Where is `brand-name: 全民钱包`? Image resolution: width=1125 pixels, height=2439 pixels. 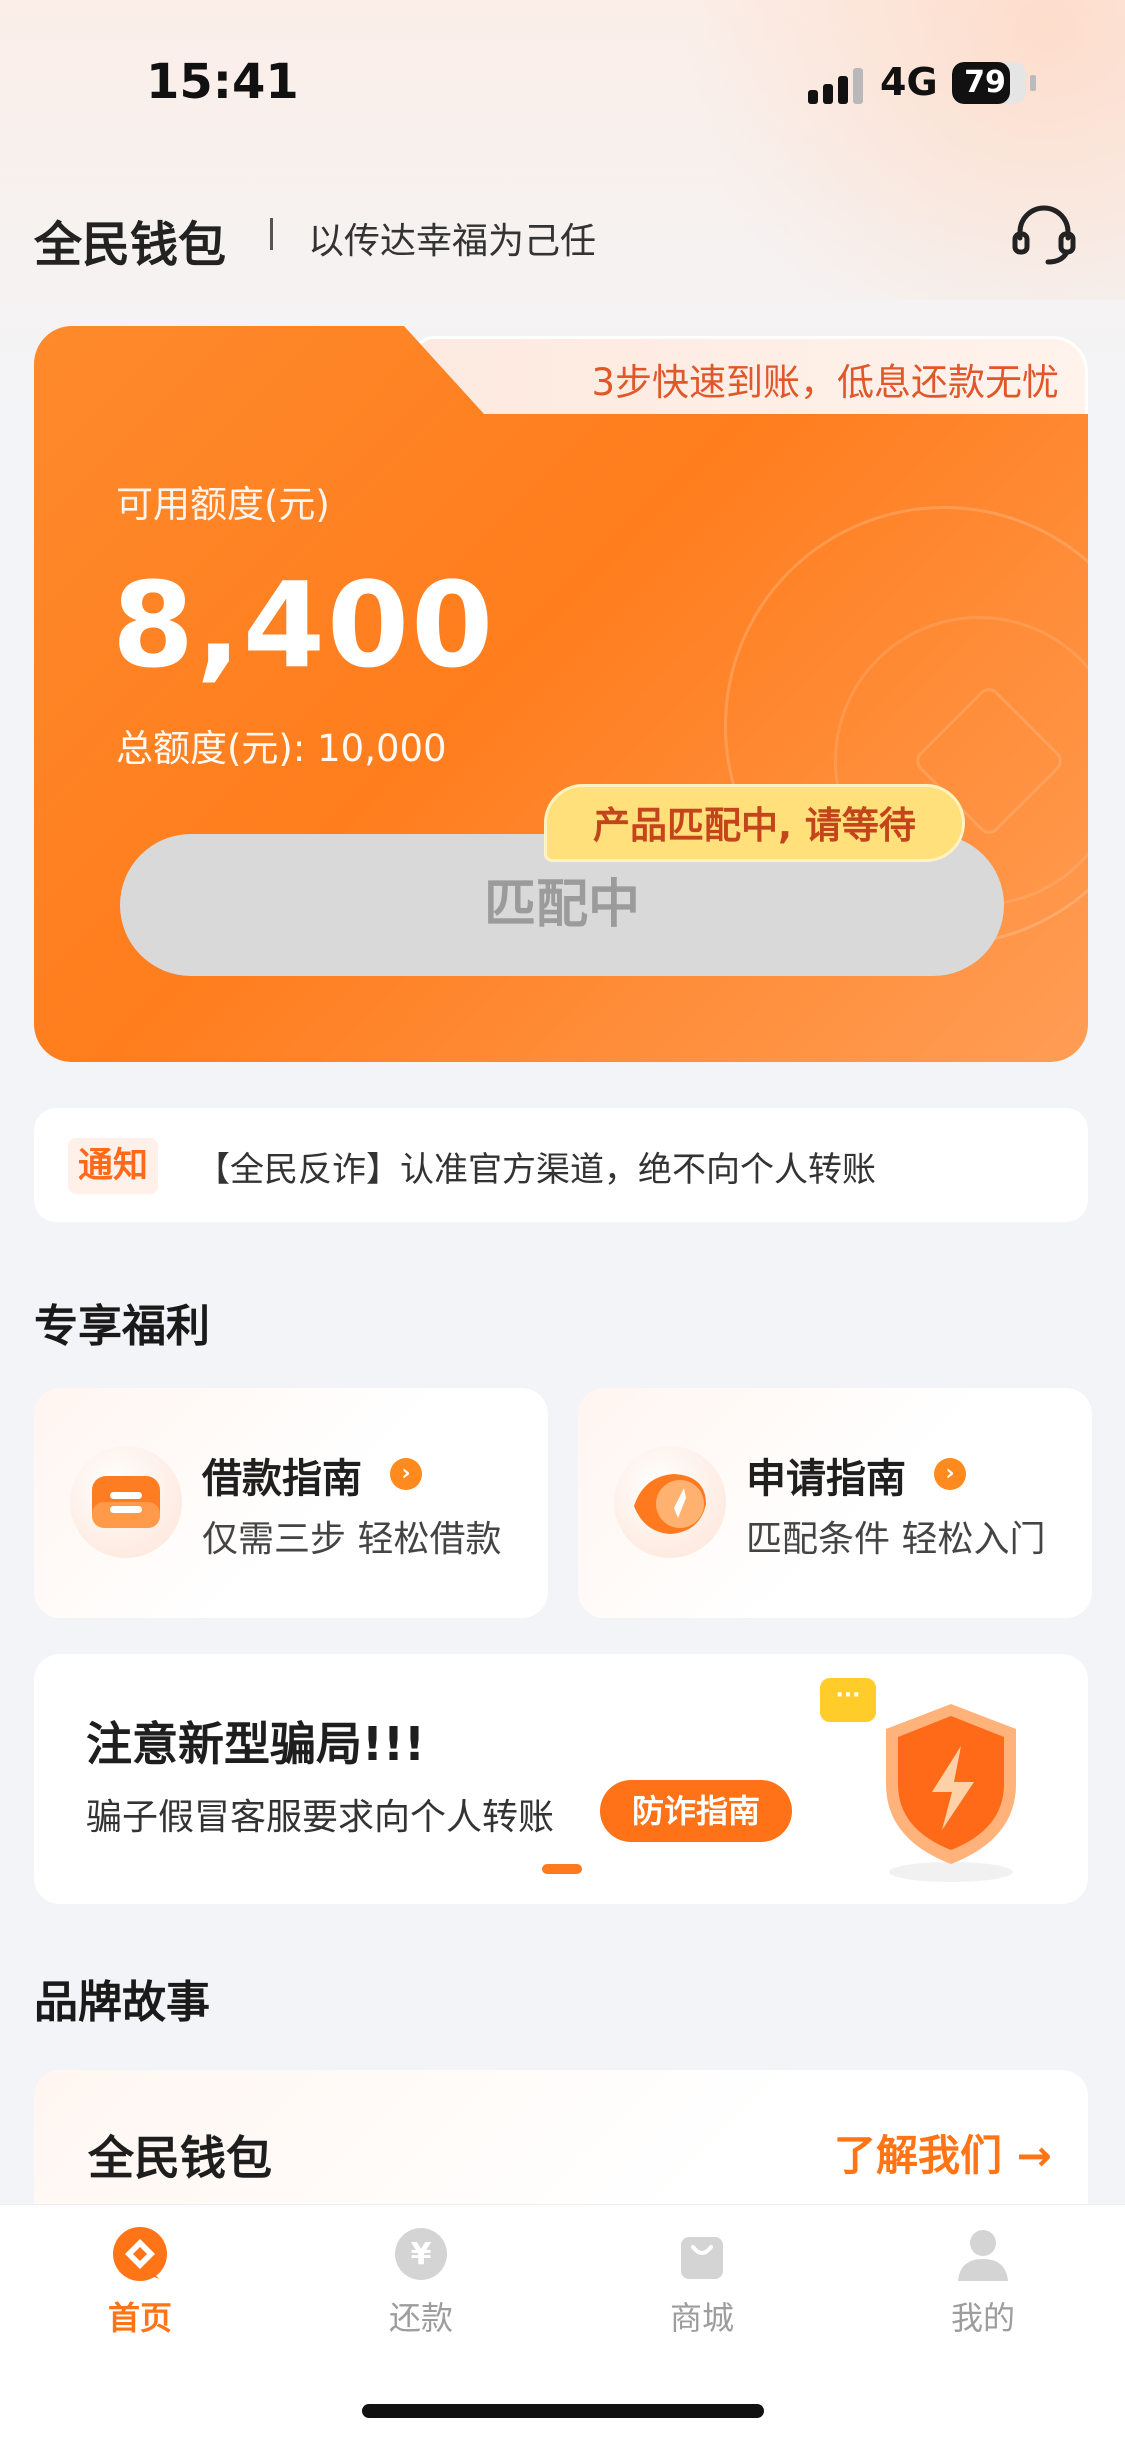 brand-name: 全民钱包 is located at coordinates (180, 2158).